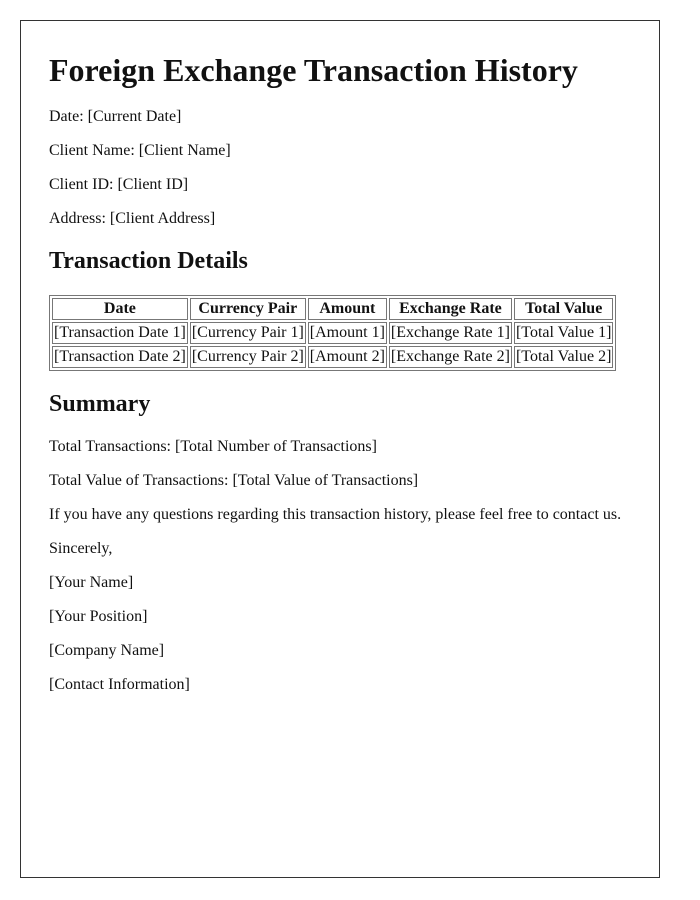 This screenshot has height=900, width=700. Describe the element at coordinates (347, 333) in the screenshot. I see `cell-amount: [Amount 1]` at that location.